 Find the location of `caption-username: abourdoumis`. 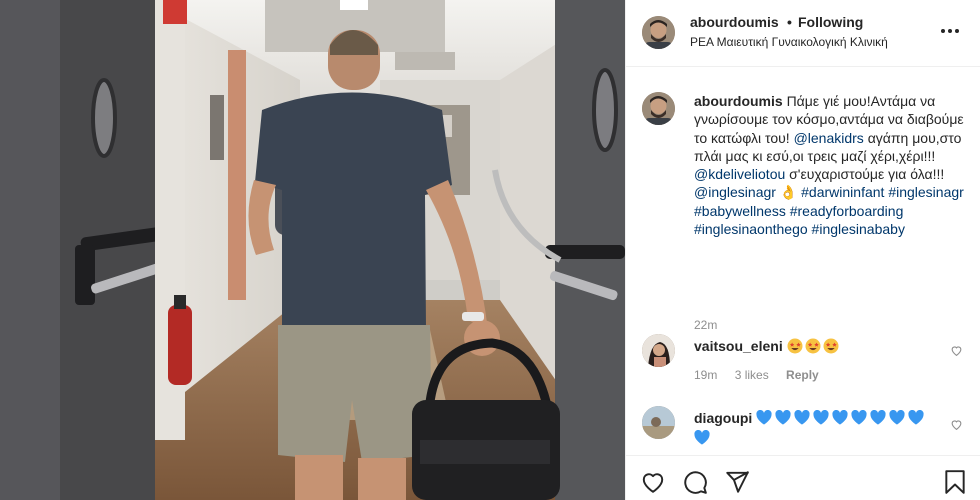

caption-username: abourdoumis is located at coordinates (738, 101).